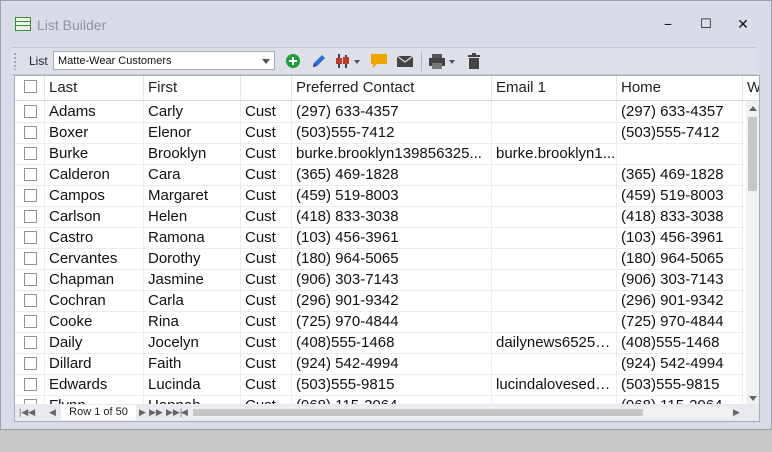 The width and height of the screenshot is (772, 452). I want to click on cell-first: Rina, so click(192, 321).